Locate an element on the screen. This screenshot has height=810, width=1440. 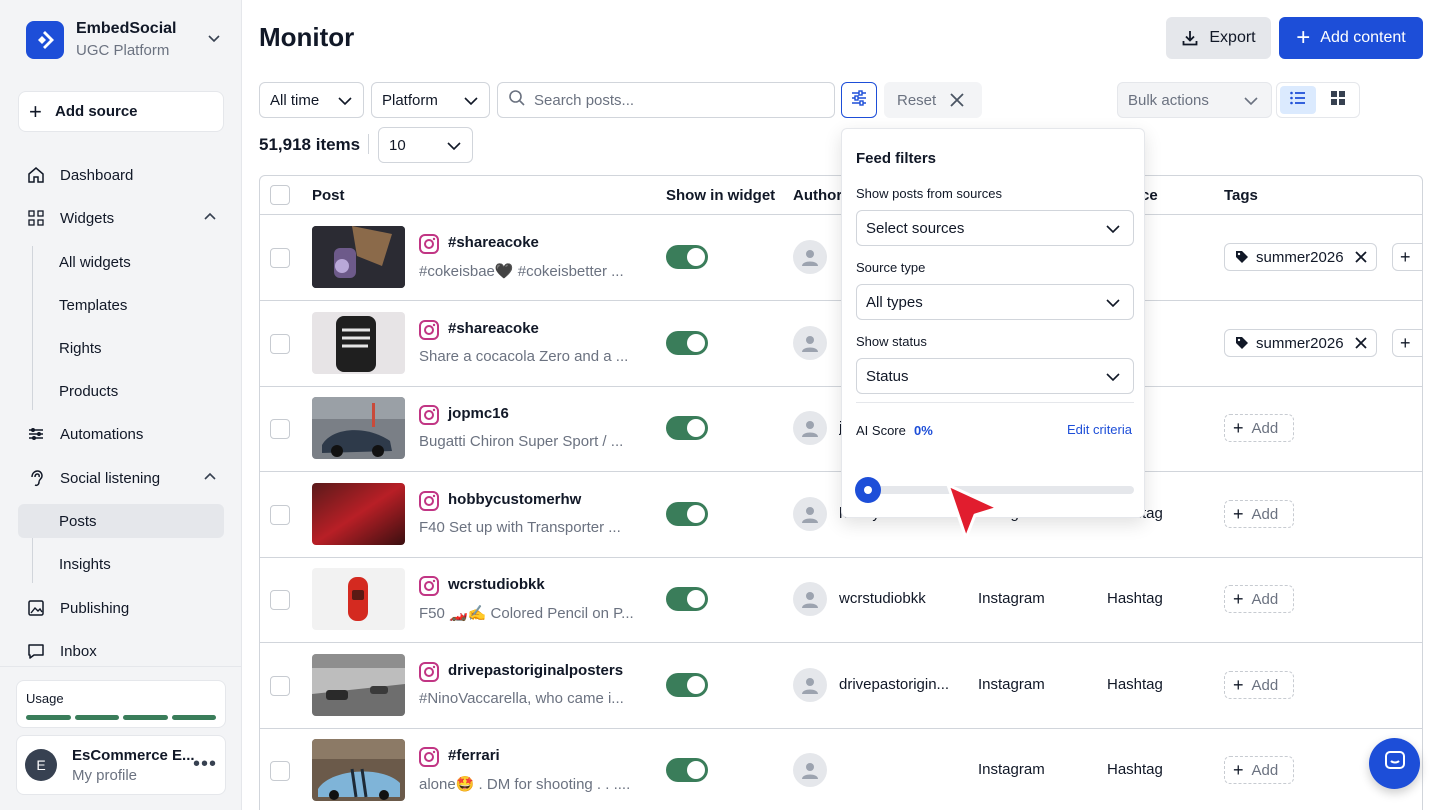
sidebar-item-all-widgets: All widgets is located at coordinates (132, 262).